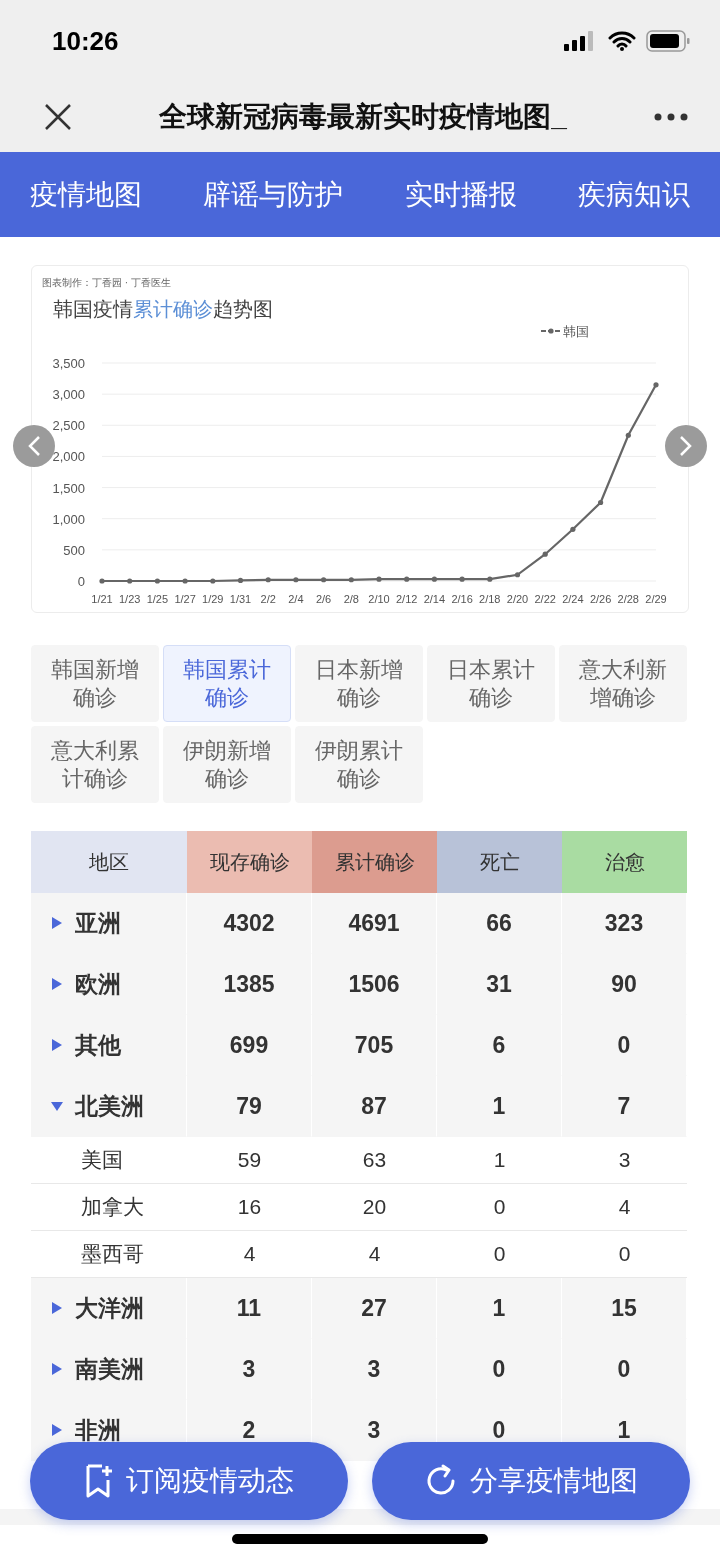 The image size is (720, 1558). What do you see at coordinates (374, 923) in the screenshot?
I see `table-cell: 4691` at bounding box center [374, 923].